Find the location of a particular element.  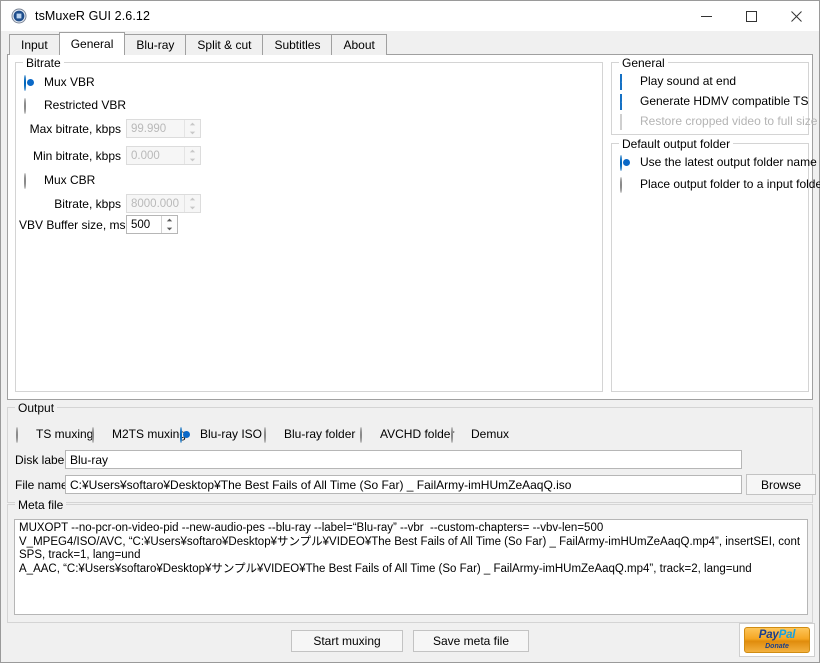

title-bar: tsMuxeR GUI 2.6.12 is located at coordinates (410, 16).